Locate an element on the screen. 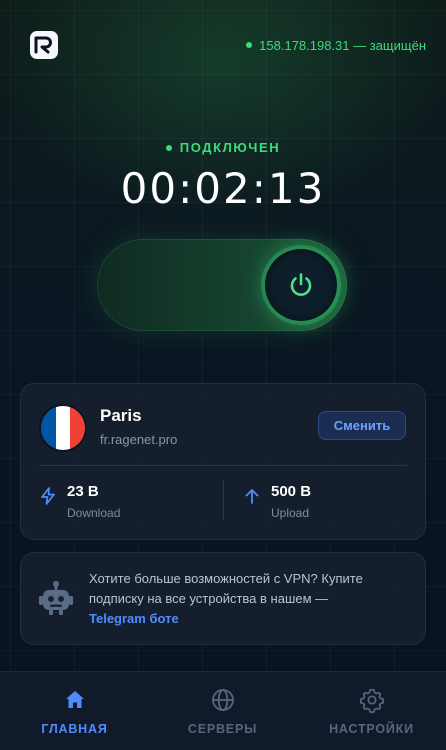 The height and width of the screenshot is (750, 446). download-value: 23 B is located at coordinates (83, 491).